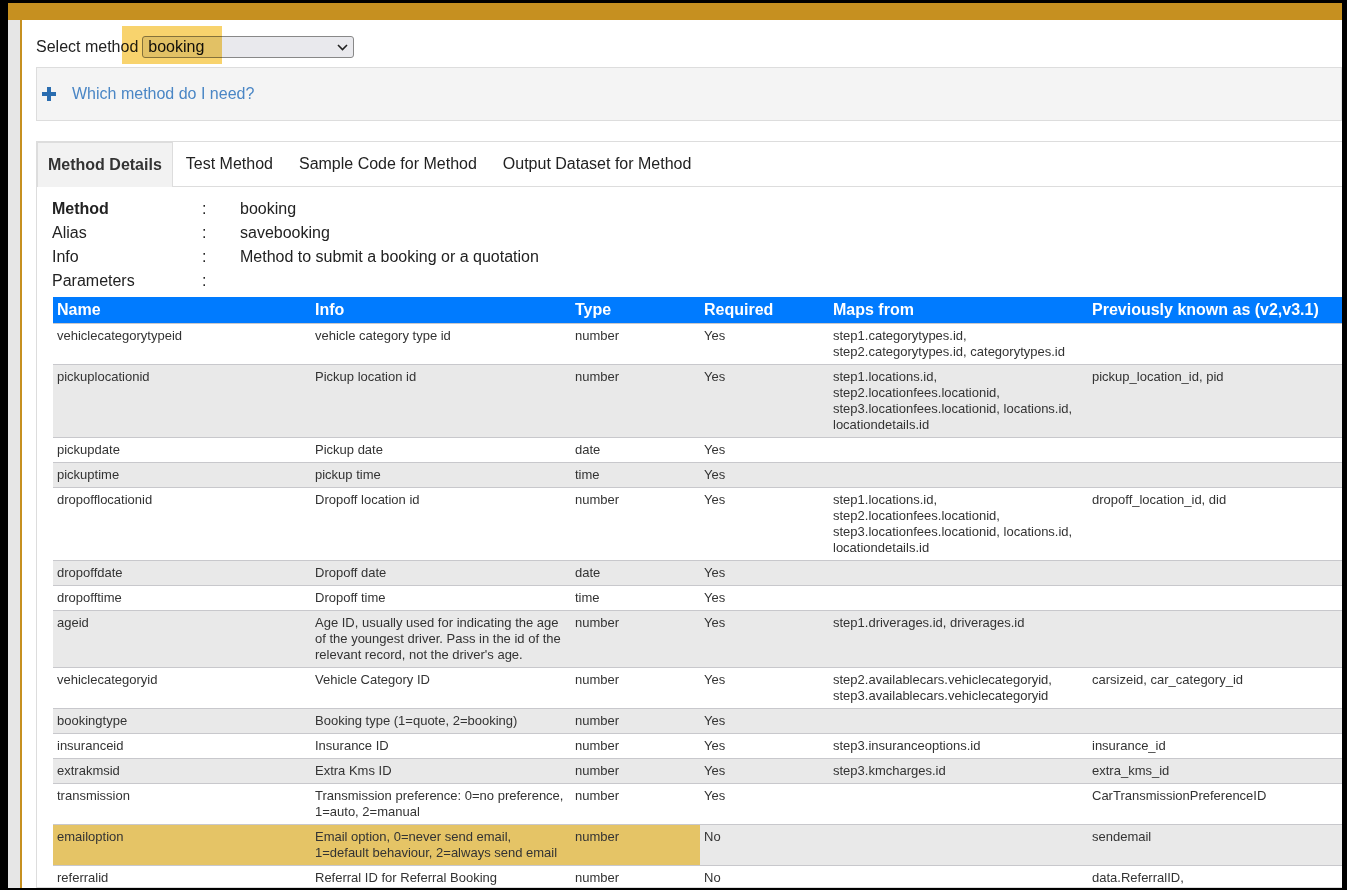 Image resolution: width=1347 pixels, height=890 pixels. What do you see at coordinates (958, 401) in the screenshot?
I see `table-cell: step1.locations.id, step2.locationfees.locationid, step3.locationfees.locationid, locations.id, locationdetails.id` at bounding box center [958, 401].